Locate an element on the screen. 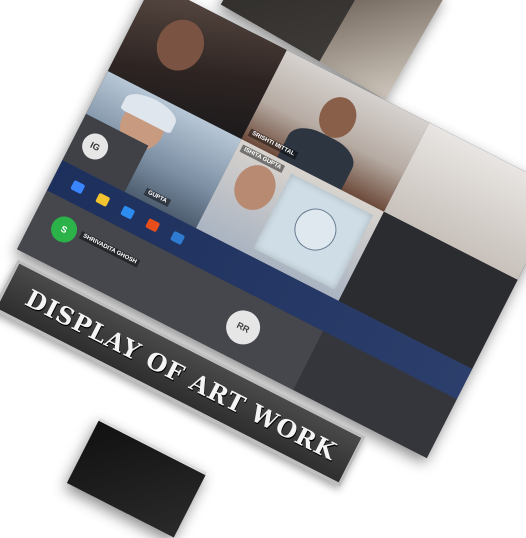  store-icon is located at coordinates (128, 212).